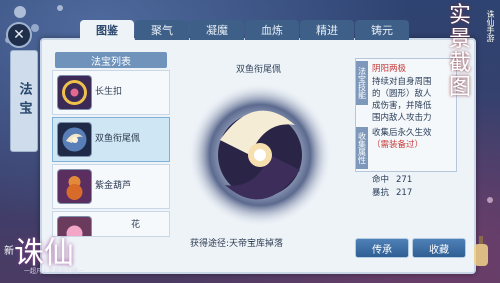 The width and height of the screenshot is (500, 283). Describe the element at coordinates (362, 148) in the screenshot. I see `collect-tag: 收集属性` at that location.